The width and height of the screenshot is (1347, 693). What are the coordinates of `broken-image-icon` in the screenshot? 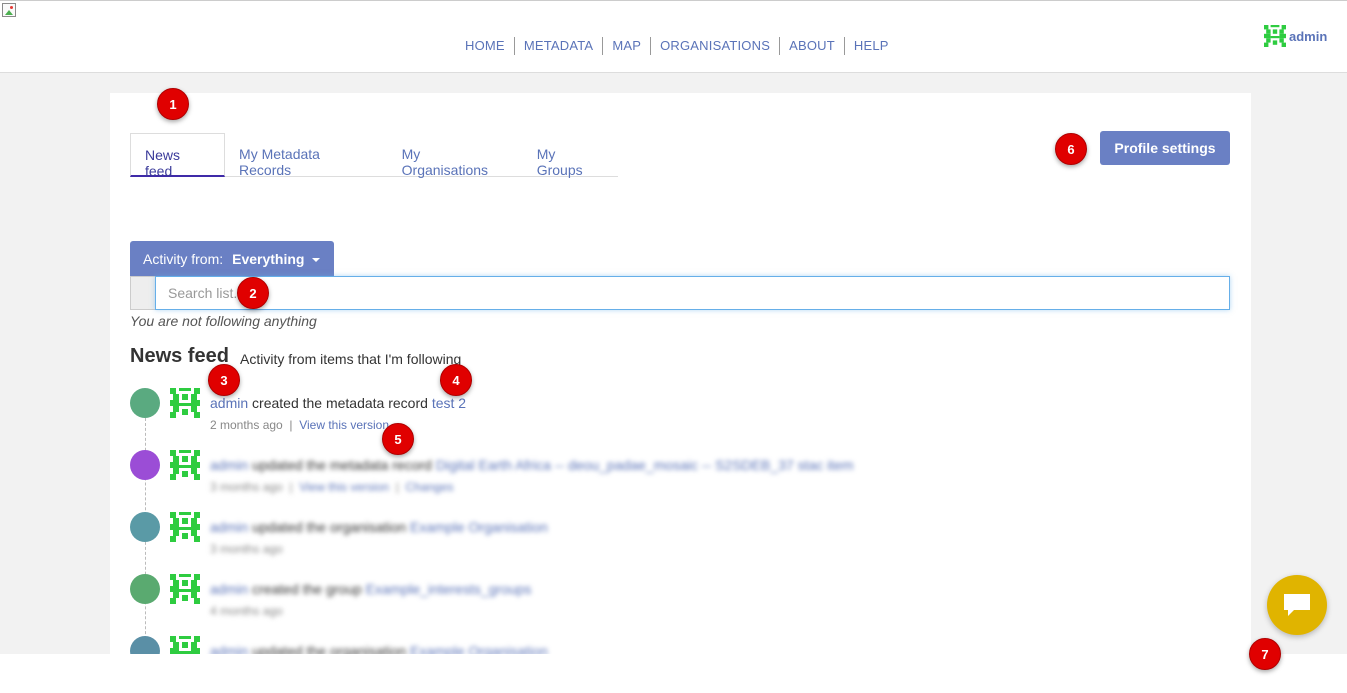 It's located at (10, 11).